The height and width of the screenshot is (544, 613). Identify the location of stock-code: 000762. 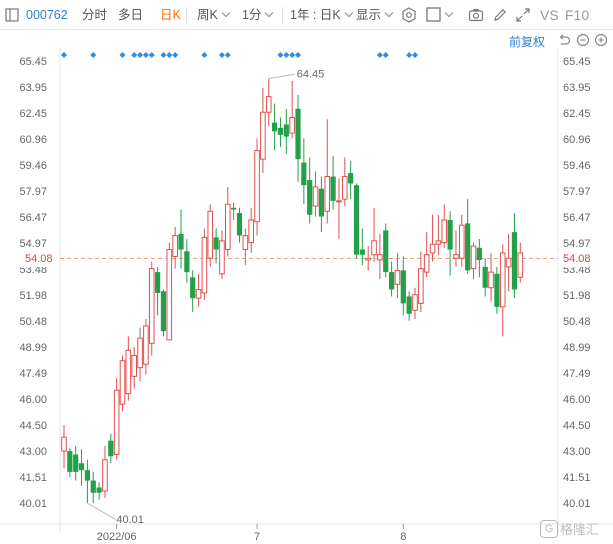
(47, 15).